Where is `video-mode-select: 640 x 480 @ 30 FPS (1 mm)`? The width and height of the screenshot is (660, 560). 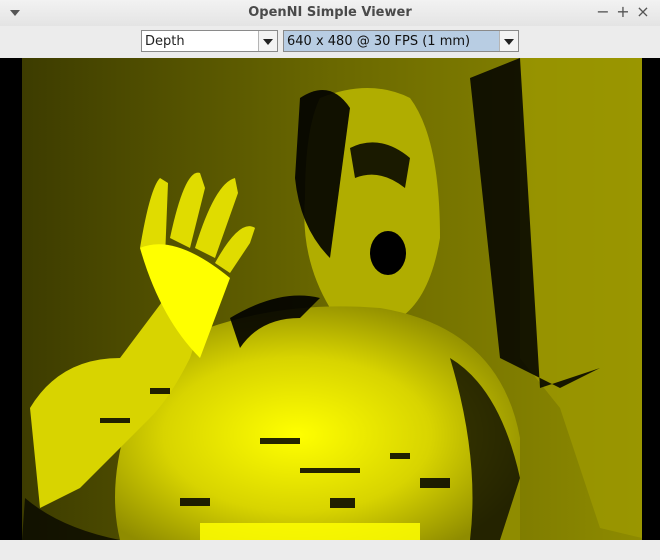
video-mode-select: 640 x 480 @ 30 FPS (1 mm) is located at coordinates (401, 41).